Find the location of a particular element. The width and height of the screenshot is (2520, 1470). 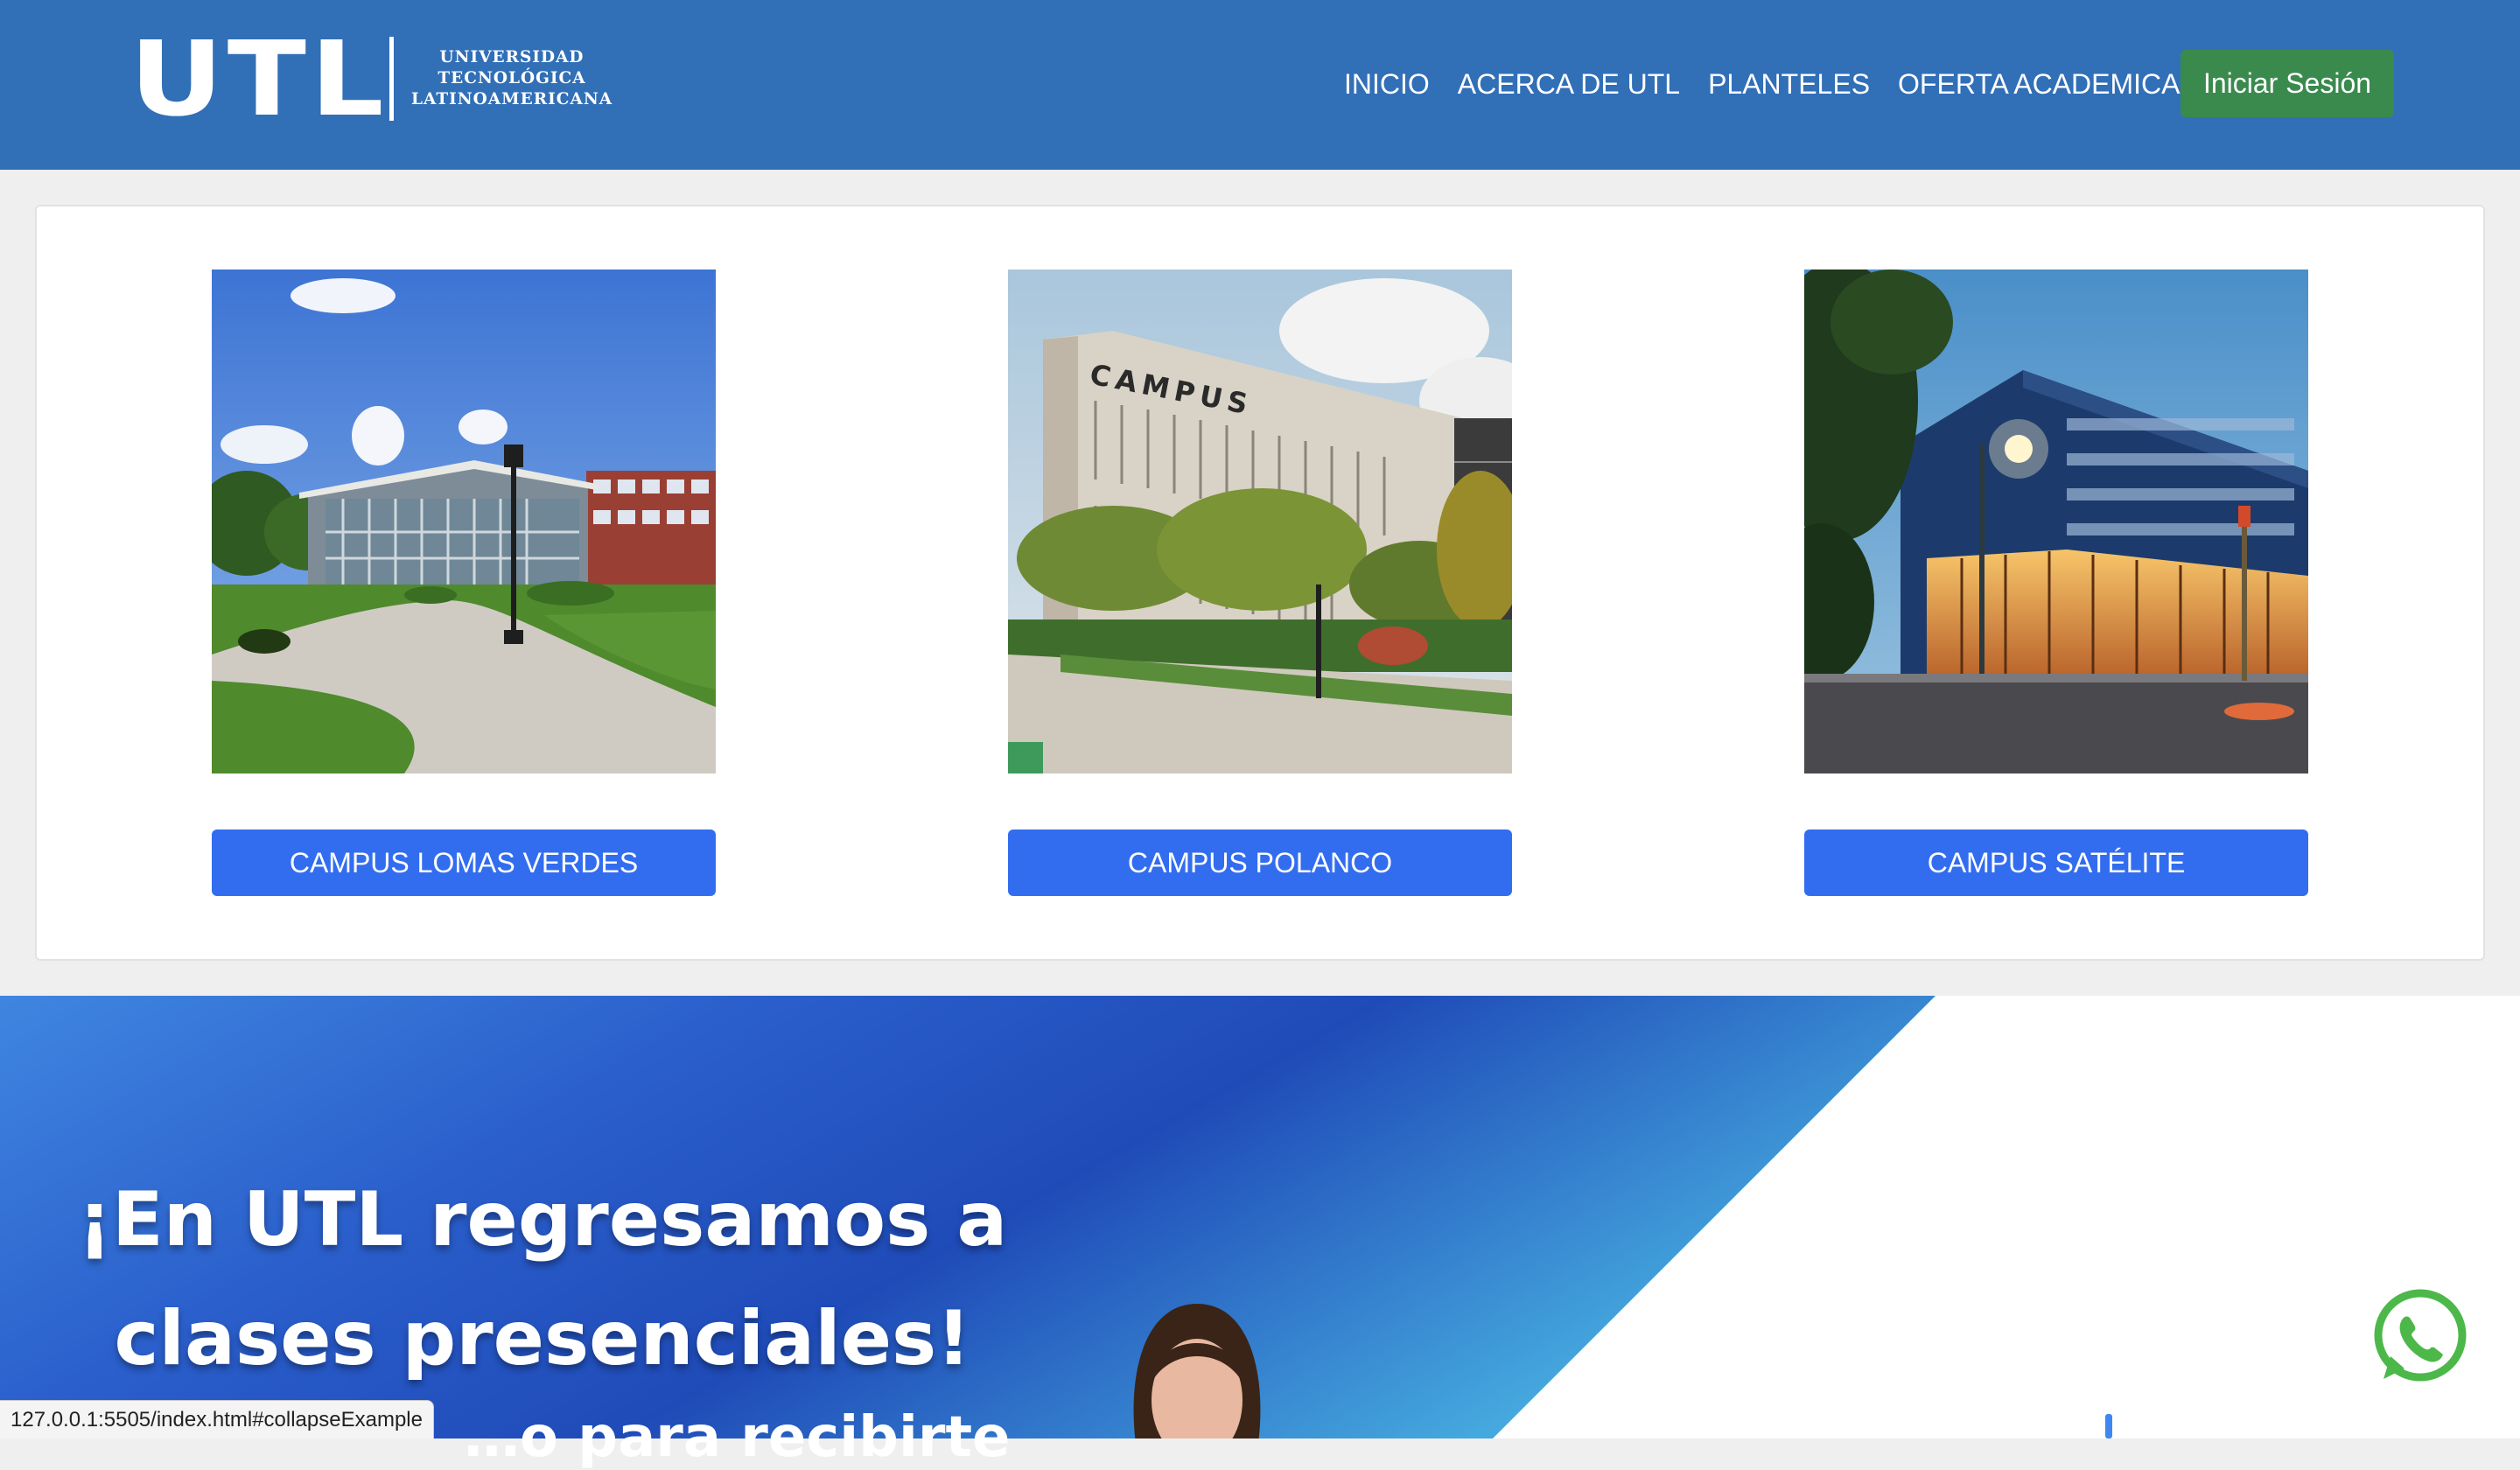

nav-oferta-academica: OFERTA ACADEMICA is located at coordinates (2039, 84).